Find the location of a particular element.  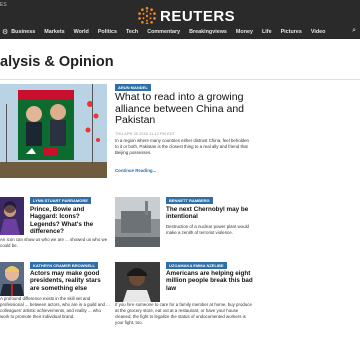

billboard-photo is located at coordinates (53, 131).